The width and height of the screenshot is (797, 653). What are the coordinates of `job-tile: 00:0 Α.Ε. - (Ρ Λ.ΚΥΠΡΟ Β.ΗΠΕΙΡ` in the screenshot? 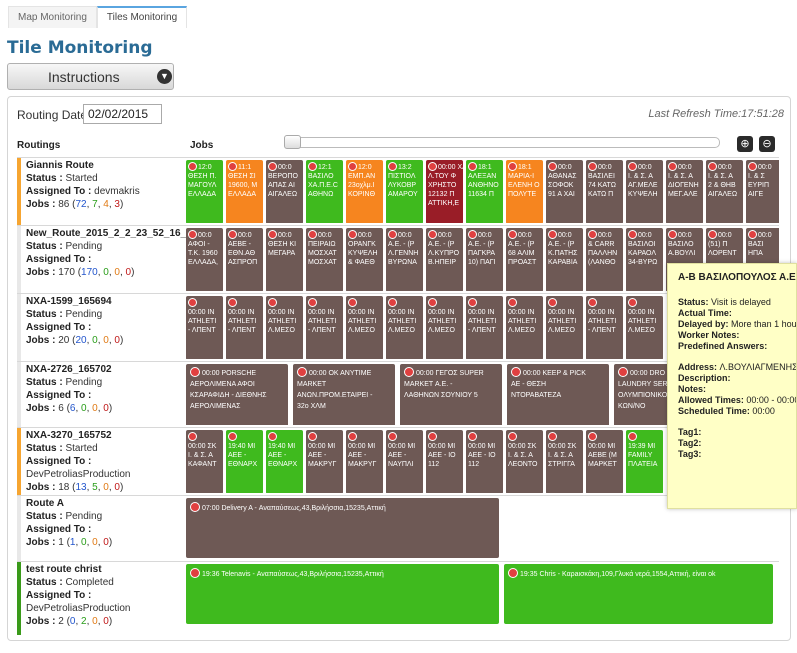 It's located at (444, 259).